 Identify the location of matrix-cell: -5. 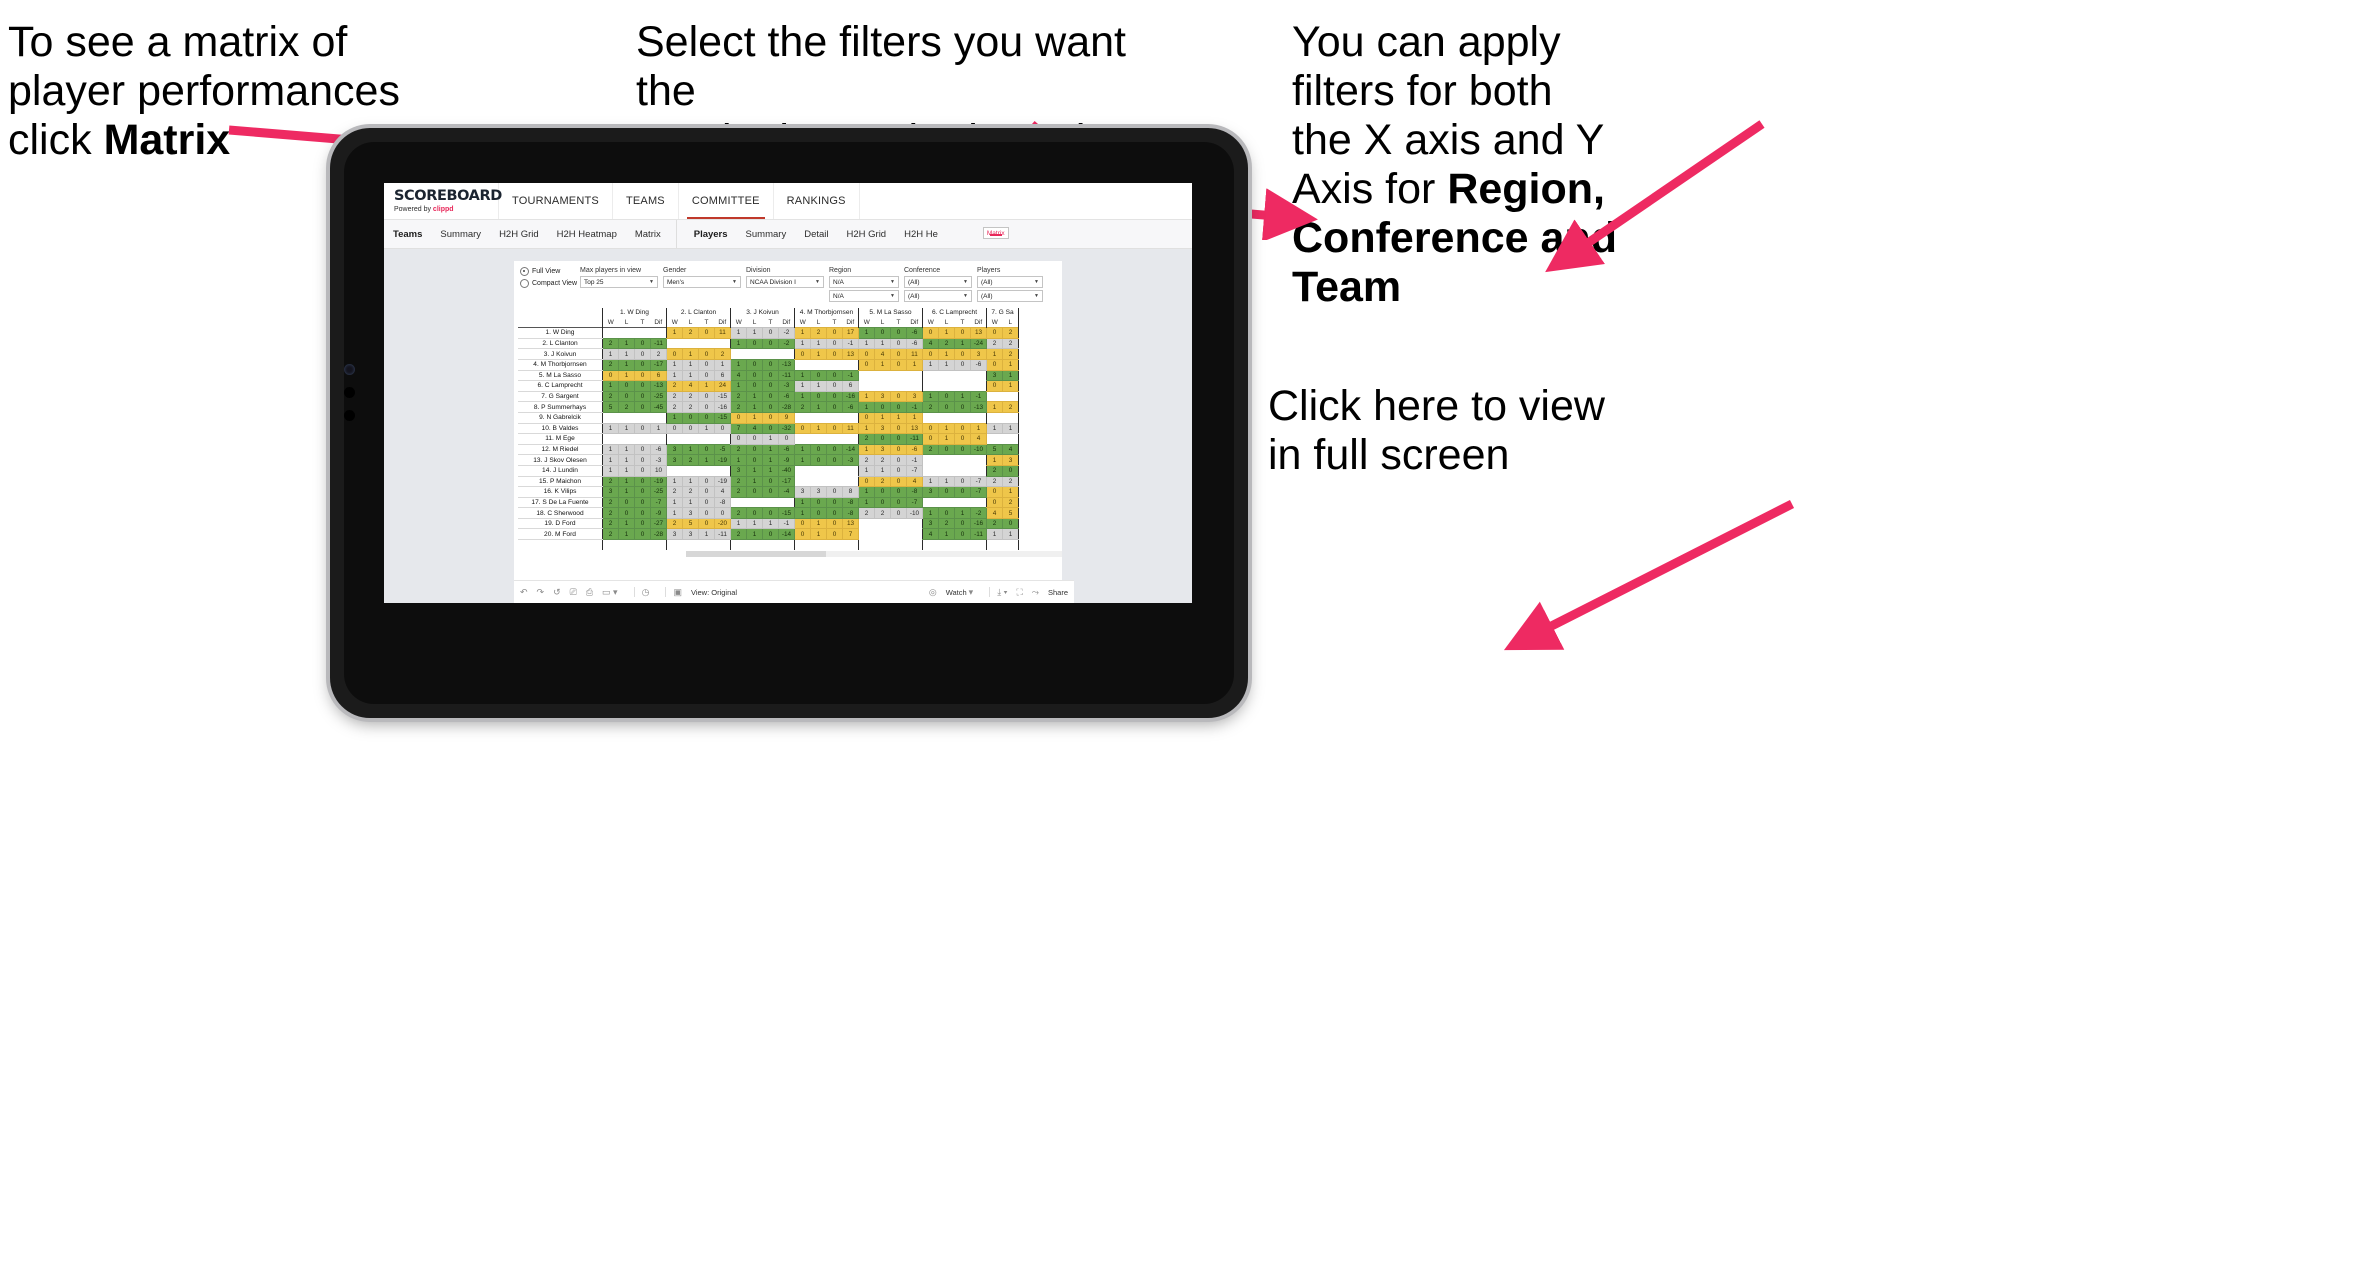
(722, 449).